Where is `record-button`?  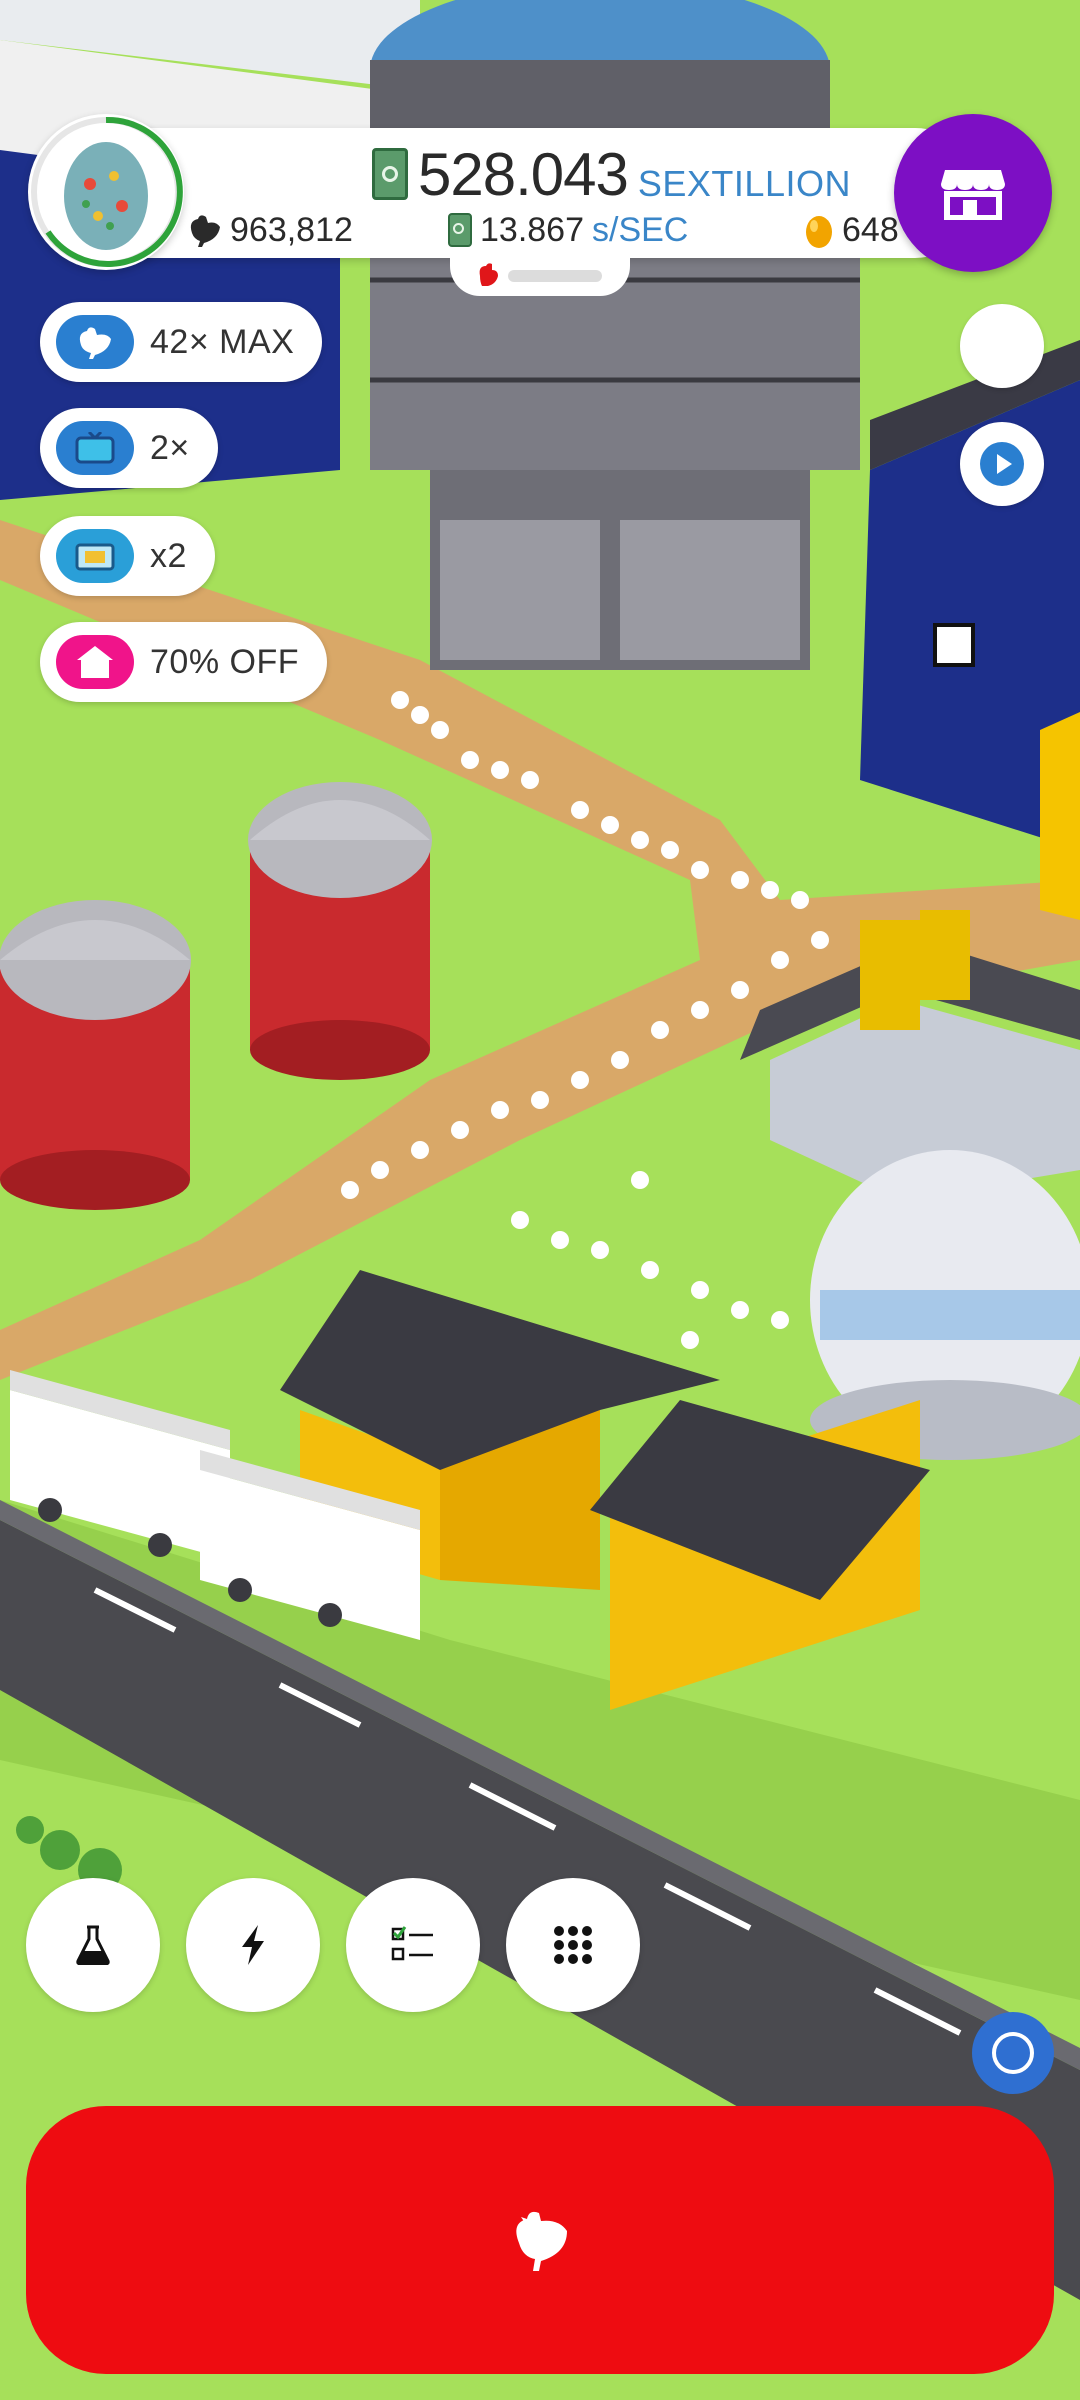
record-button is located at coordinates (1013, 2053).